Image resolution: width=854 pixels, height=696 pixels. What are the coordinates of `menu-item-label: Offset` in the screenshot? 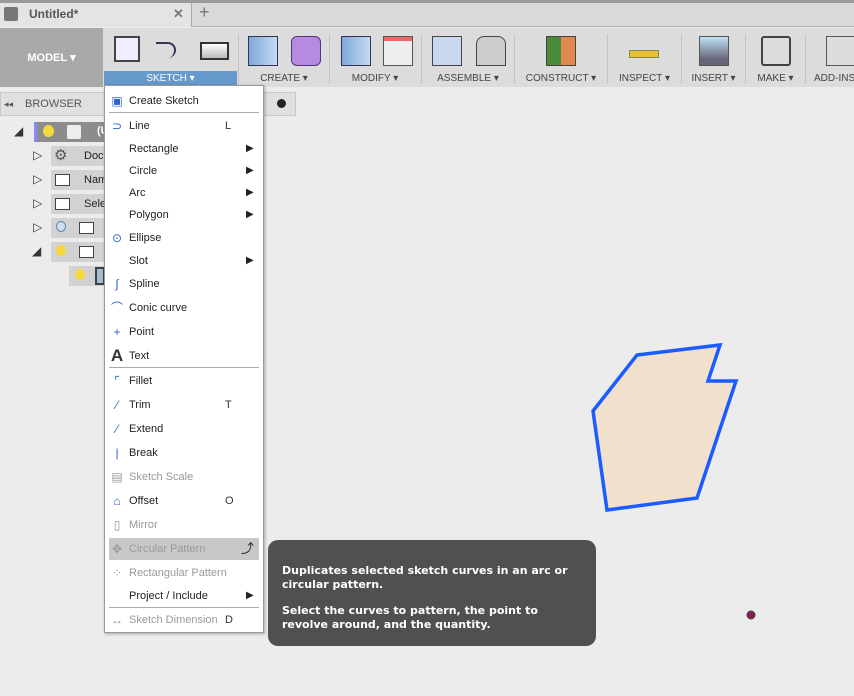 It's located at (144, 501).